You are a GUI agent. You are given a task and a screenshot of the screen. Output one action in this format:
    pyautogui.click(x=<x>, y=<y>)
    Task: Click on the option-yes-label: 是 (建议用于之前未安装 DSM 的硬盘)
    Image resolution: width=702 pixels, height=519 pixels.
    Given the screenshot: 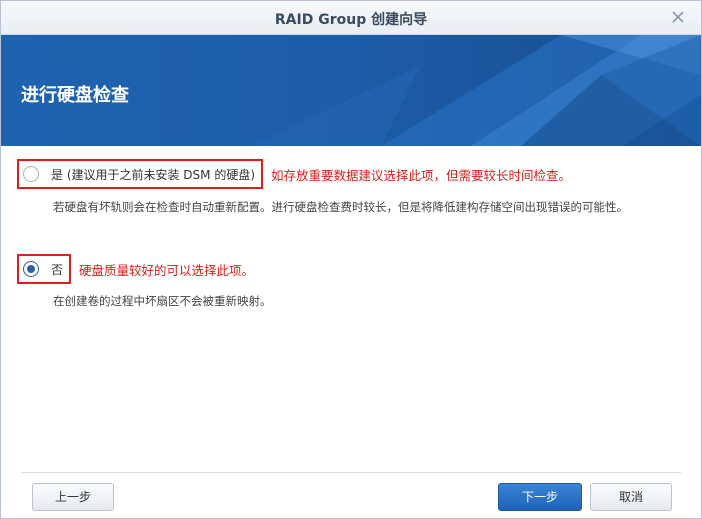 What is the action you would take?
    pyautogui.click(x=153, y=174)
    